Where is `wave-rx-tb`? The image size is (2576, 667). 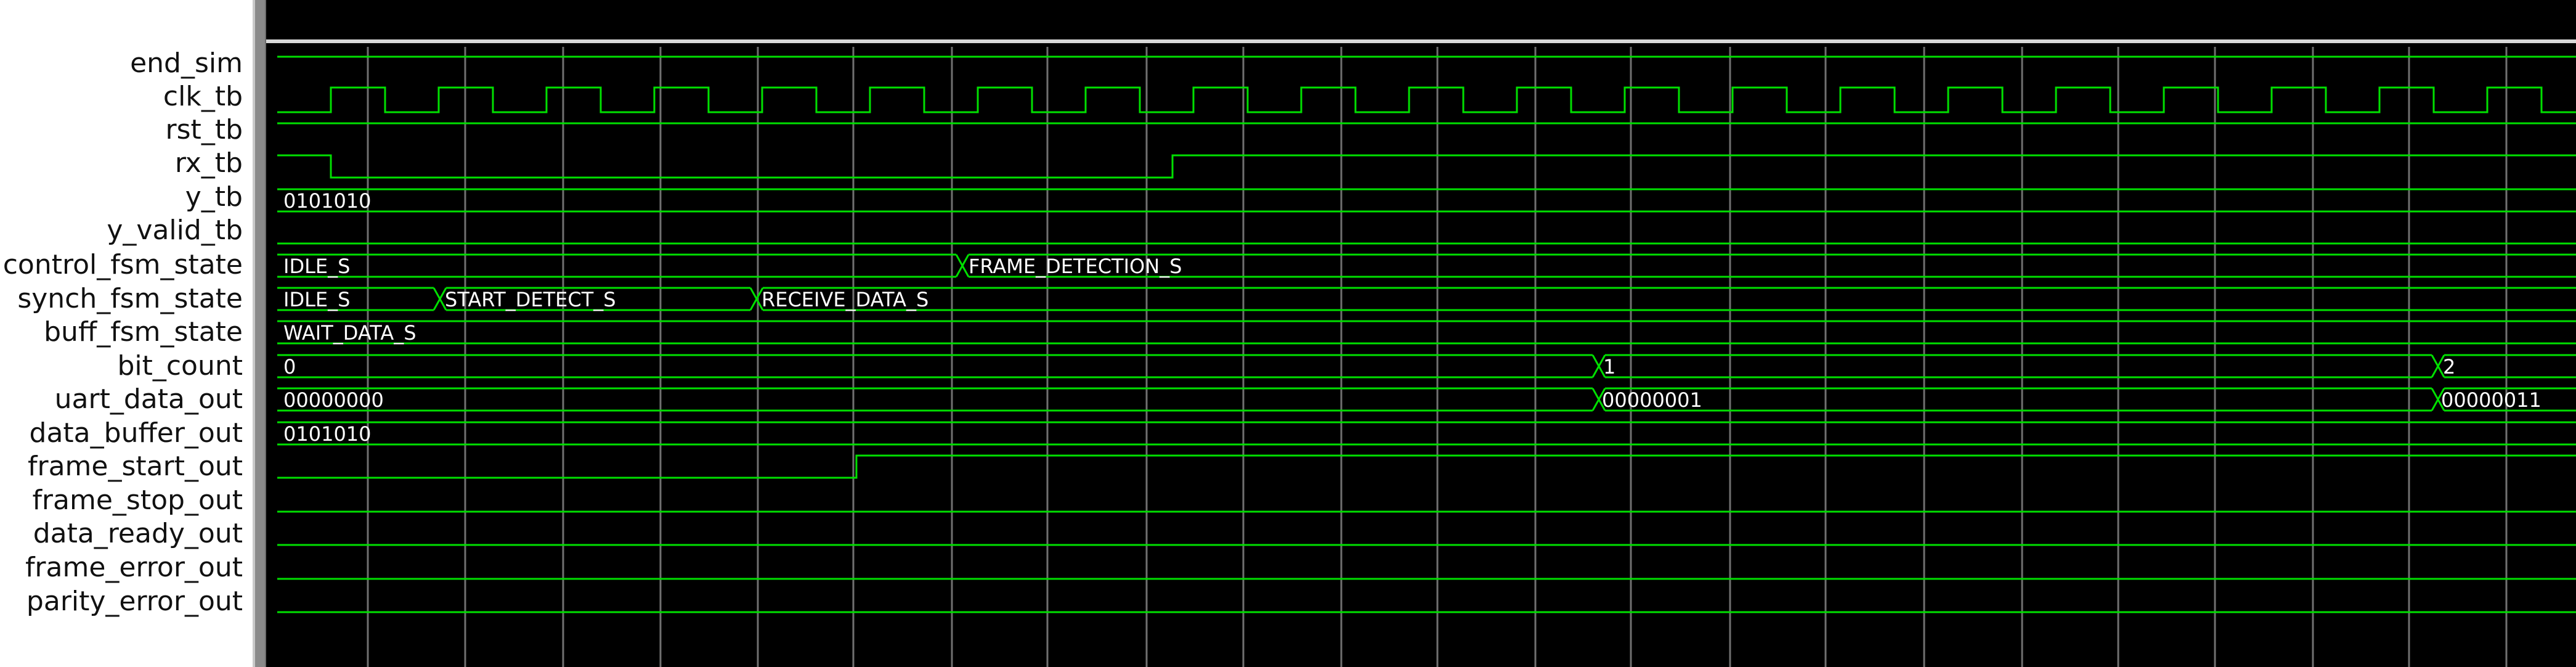 wave-rx-tb is located at coordinates (1426, 166).